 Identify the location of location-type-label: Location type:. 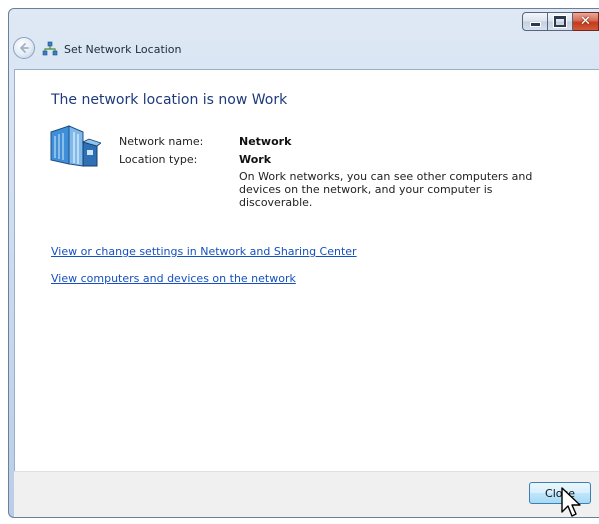
(158, 159).